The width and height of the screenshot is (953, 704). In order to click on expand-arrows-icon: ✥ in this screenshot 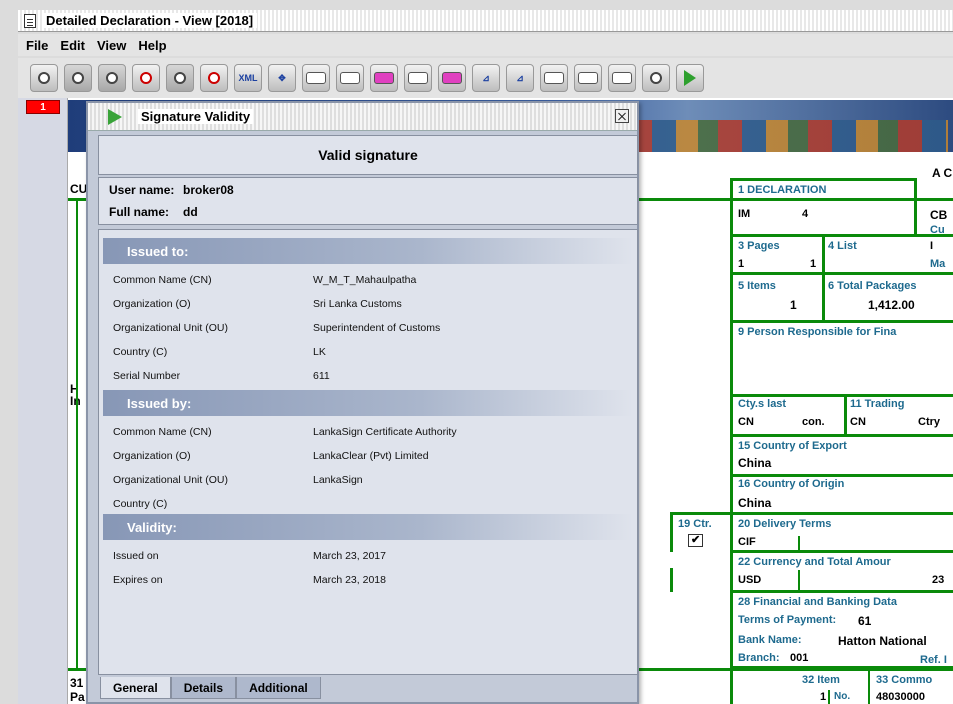, I will do `click(282, 77)`.